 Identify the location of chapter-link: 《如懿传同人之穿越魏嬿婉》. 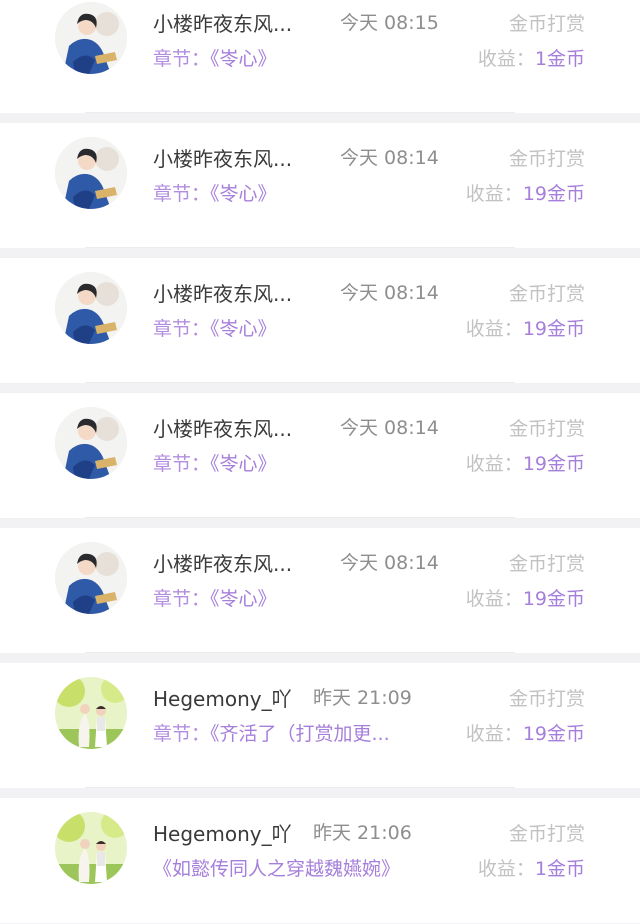
(276, 867).